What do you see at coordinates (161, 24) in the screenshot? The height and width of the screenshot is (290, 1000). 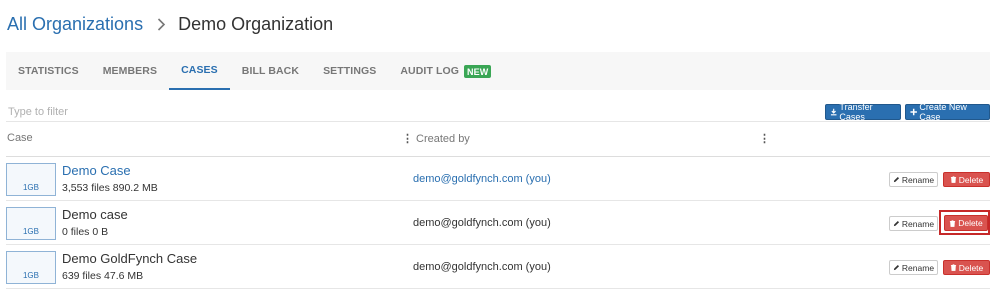 I see `chevron-right-icon` at bounding box center [161, 24].